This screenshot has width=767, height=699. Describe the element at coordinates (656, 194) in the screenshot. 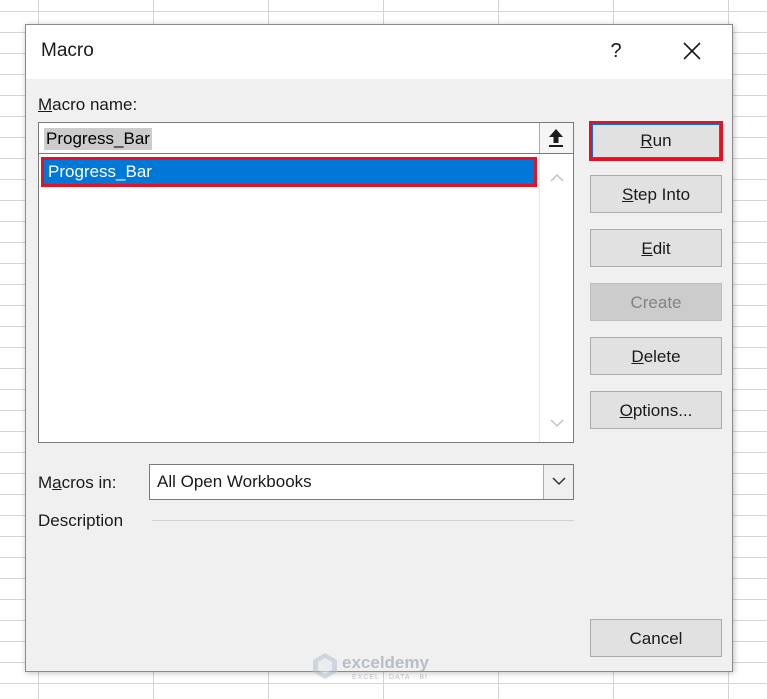

I see `step-into-button: Step Into` at that location.